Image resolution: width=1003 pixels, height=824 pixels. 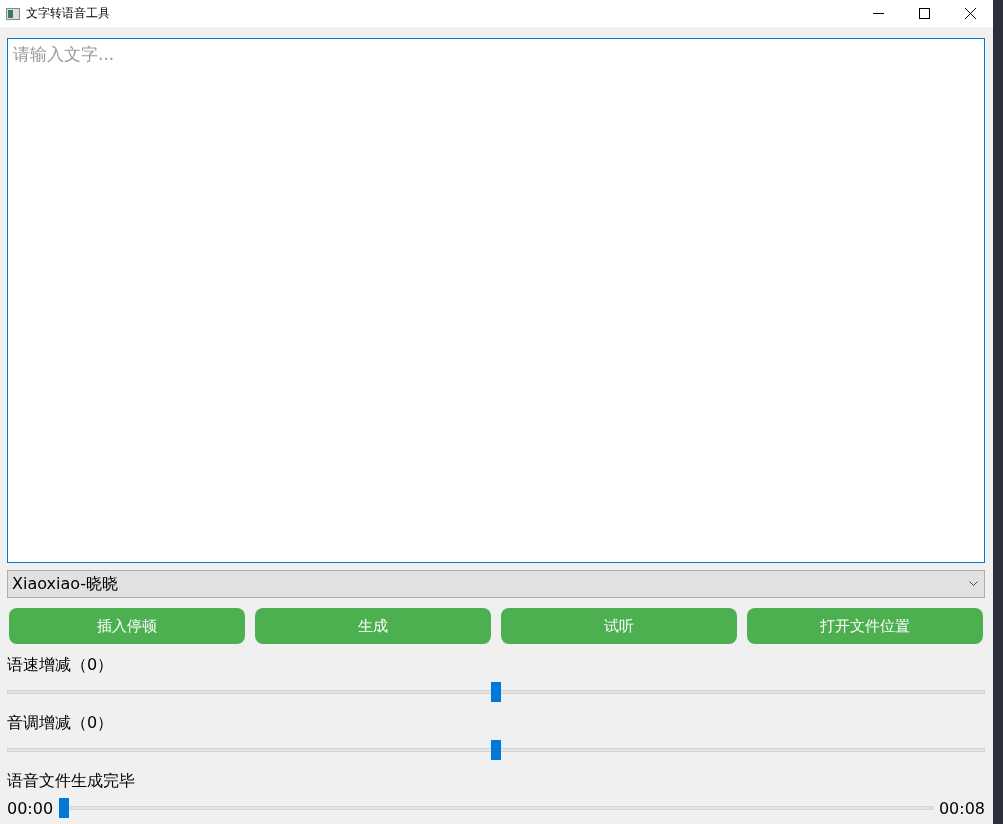 What do you see at coordinates (61, 665) in the screenshot?
I see `slider-label: 语速增减（0）` at bounding box center [61, 665].